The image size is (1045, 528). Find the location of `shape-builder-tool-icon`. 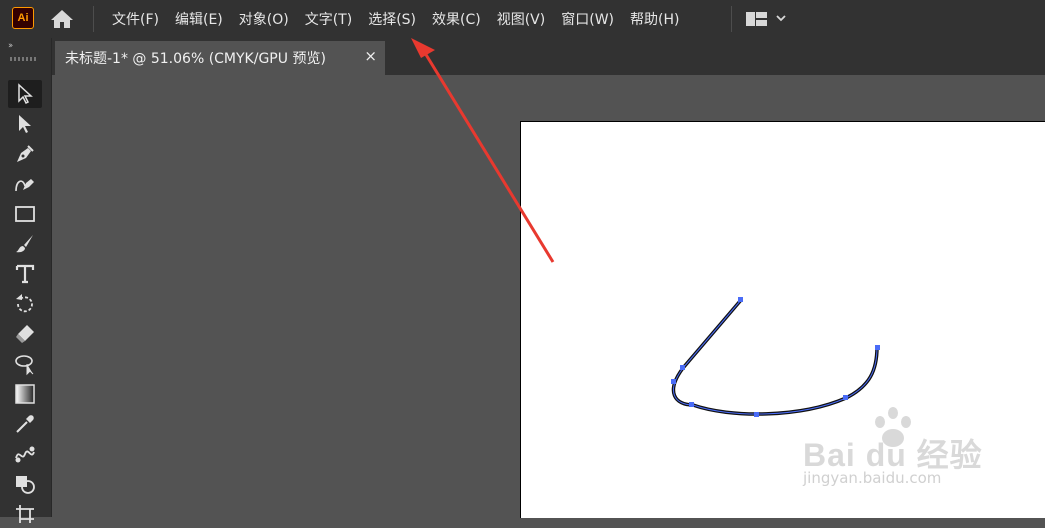

shape-builder-tool-icon is located at coordinates (25, 484).